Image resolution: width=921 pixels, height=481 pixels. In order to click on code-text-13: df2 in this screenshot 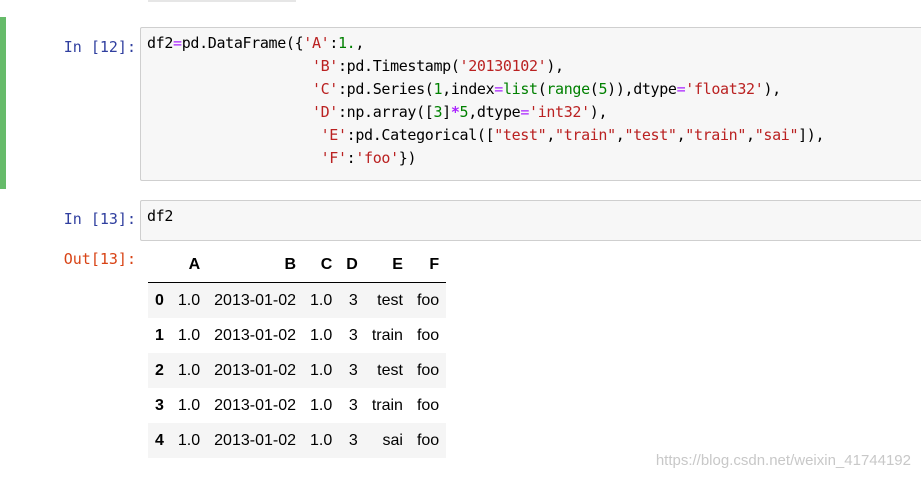, I will do `click(534, 216)`.